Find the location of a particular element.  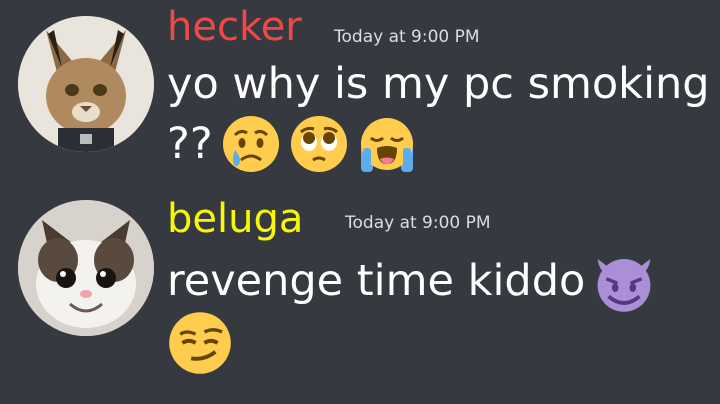

crying-face-icon is located at coordinates (251, 144).